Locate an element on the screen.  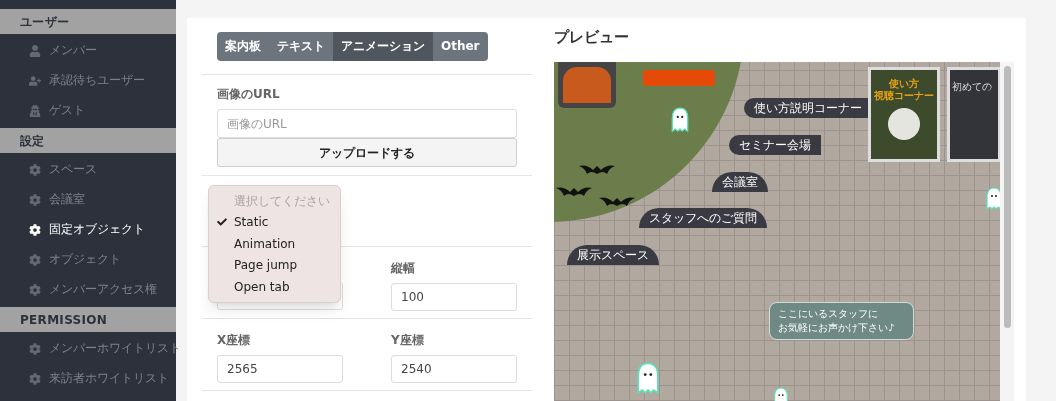
map-label: セミナー会場 is located at coordinates (775, 145).